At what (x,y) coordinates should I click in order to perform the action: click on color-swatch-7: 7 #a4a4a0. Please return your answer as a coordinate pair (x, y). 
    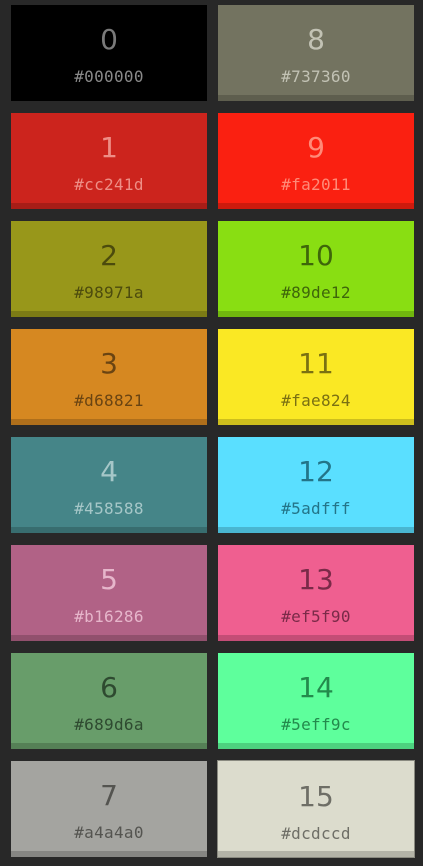
    Looking at the image, I should click on (109, 809).